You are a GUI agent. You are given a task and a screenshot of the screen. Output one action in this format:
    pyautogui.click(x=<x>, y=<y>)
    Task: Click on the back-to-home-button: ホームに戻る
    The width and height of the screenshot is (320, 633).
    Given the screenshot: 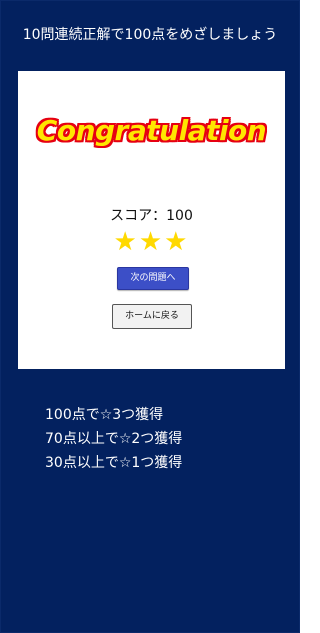 What is the action you would take?
    pyautogui.click(x=152, y=316)
    